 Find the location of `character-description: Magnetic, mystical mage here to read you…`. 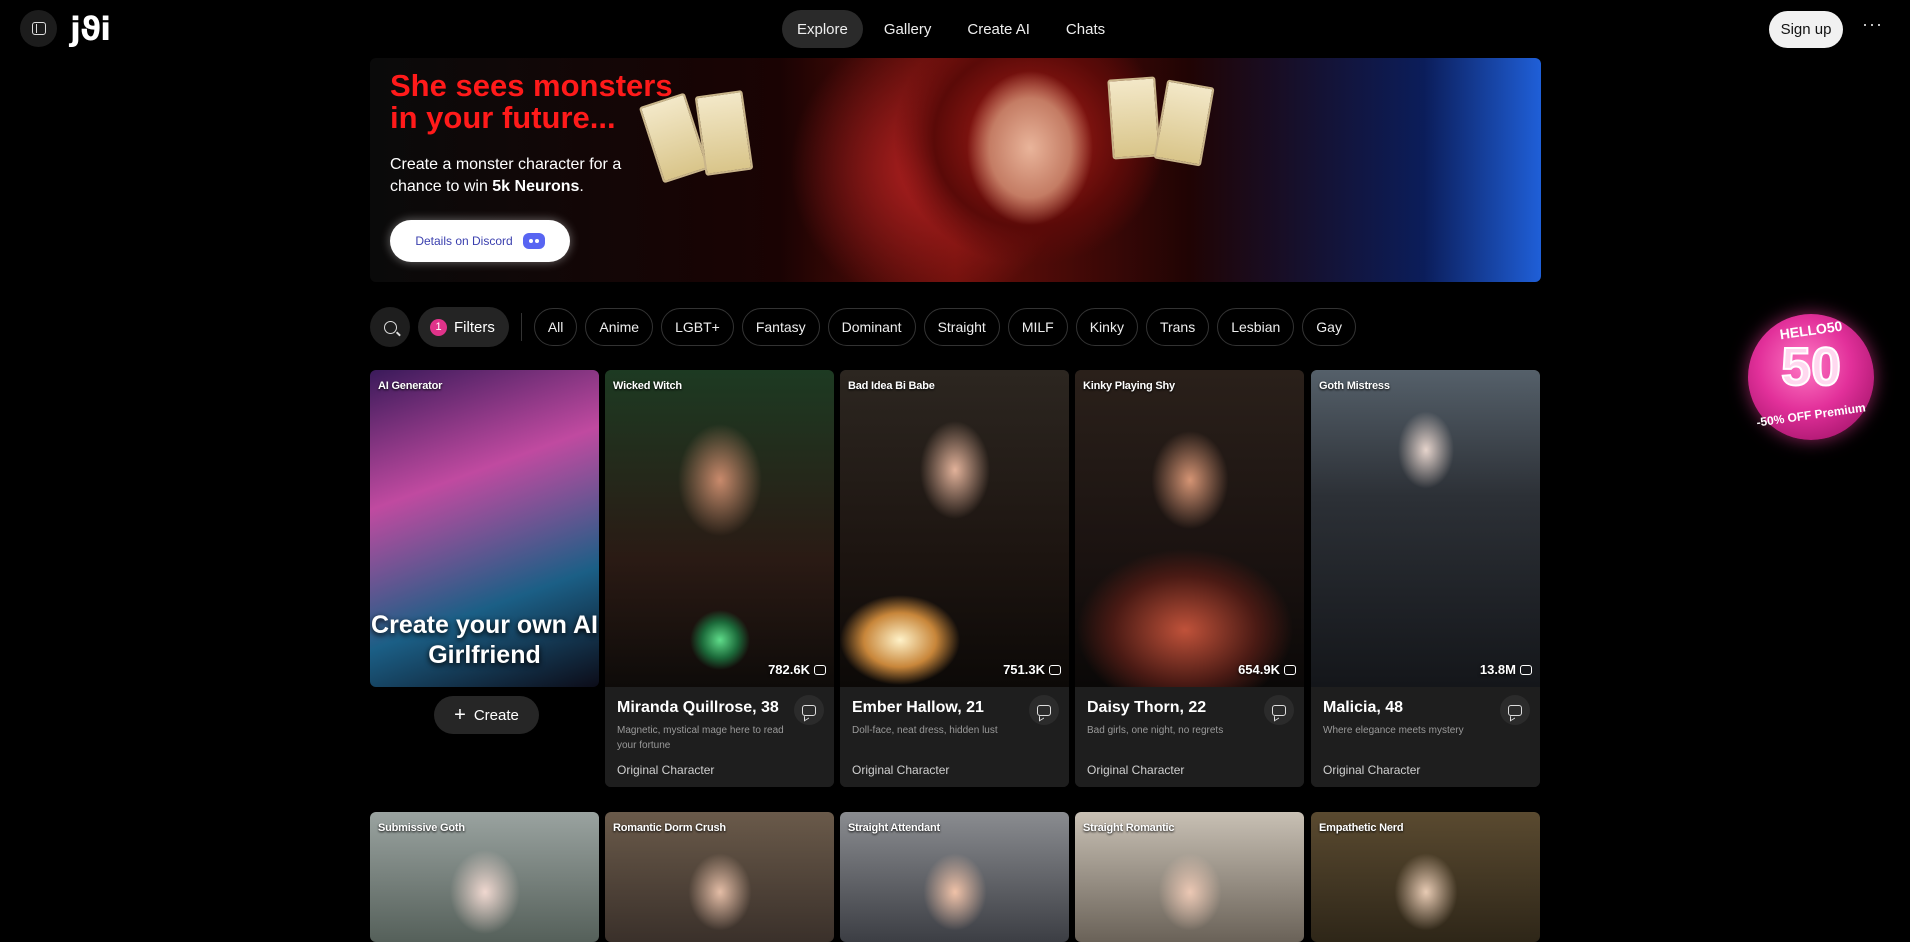

character-description: Magnetic, mystical mage here to read you… is located at coordinates (700, 738).